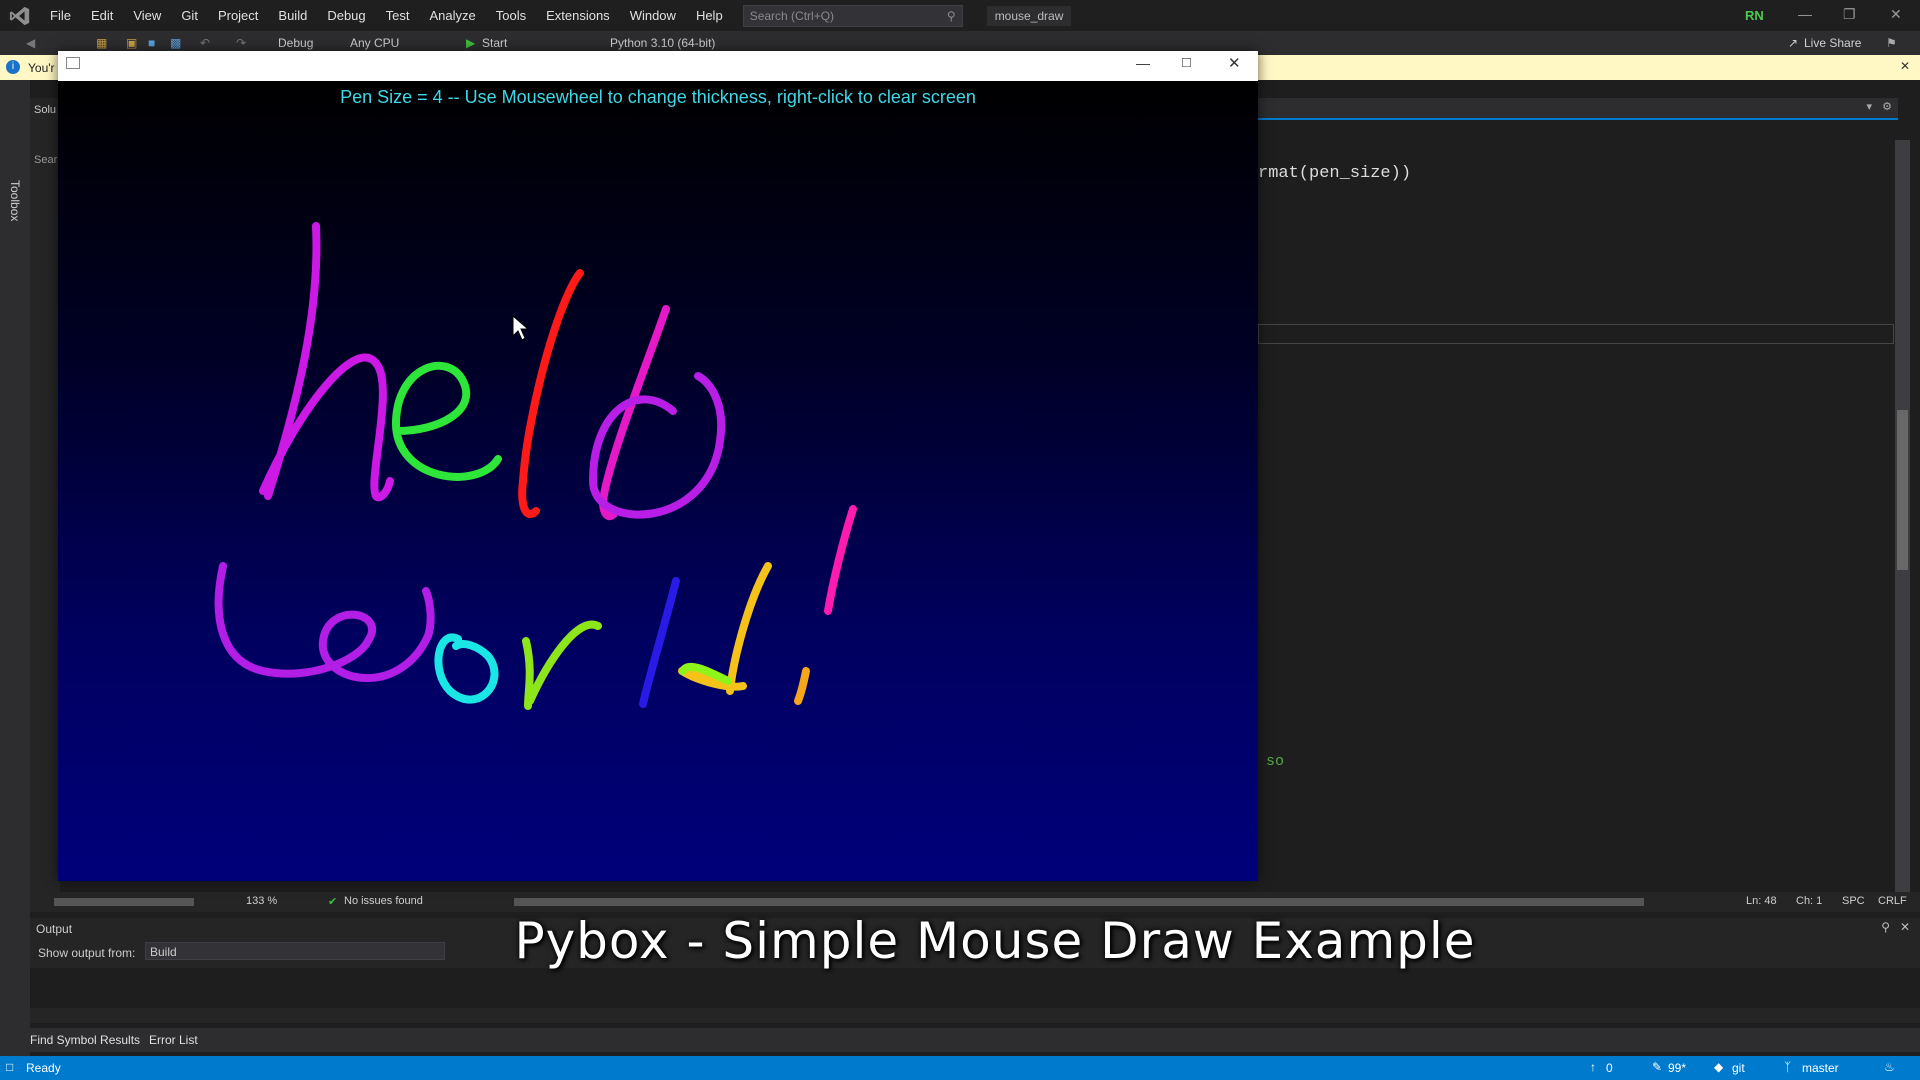  Describe the element at coordinates (1335, 173) in the screenshot. I see `code-line: rmat(pen_size))` at that location.